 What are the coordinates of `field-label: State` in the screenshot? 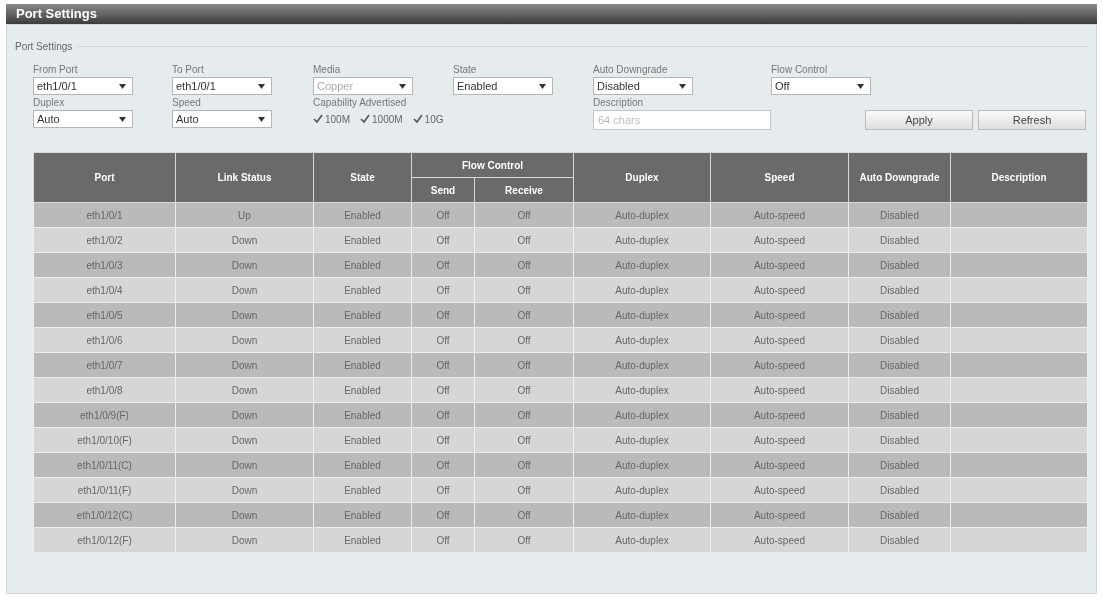 It's located at (465, 69).